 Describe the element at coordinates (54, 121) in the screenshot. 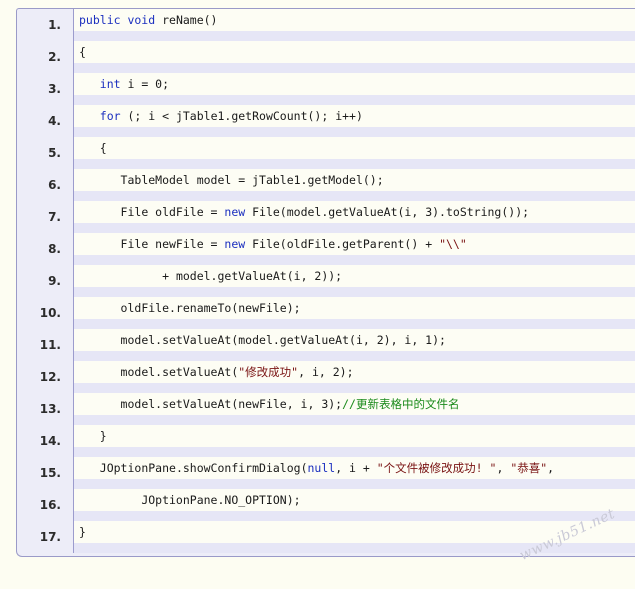

I see `line-number: 4.` at that location.